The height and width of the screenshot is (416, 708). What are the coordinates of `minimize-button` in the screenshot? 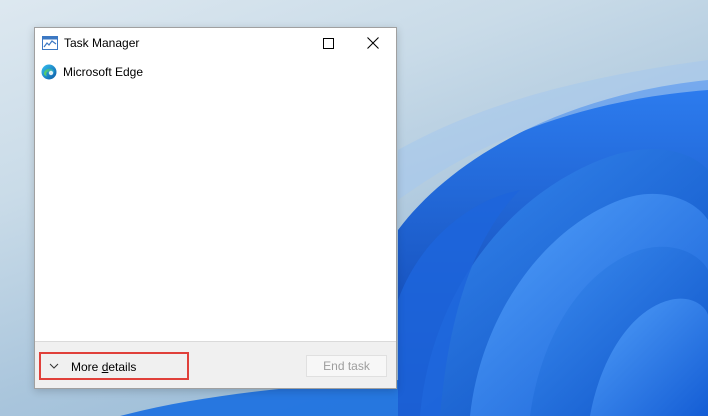 It's located at (282, 43).